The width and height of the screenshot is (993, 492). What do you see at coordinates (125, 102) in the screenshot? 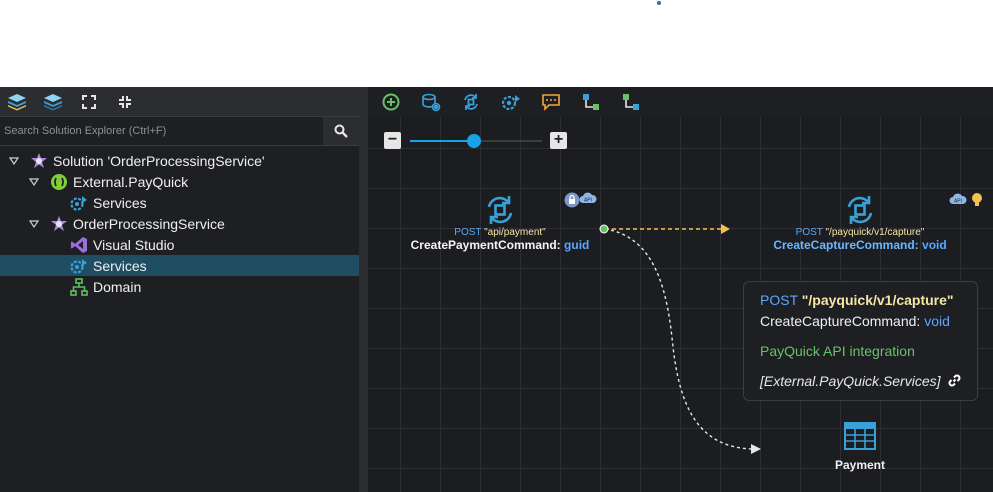
I see `collapse-icon` at bounding box center [125, 102].